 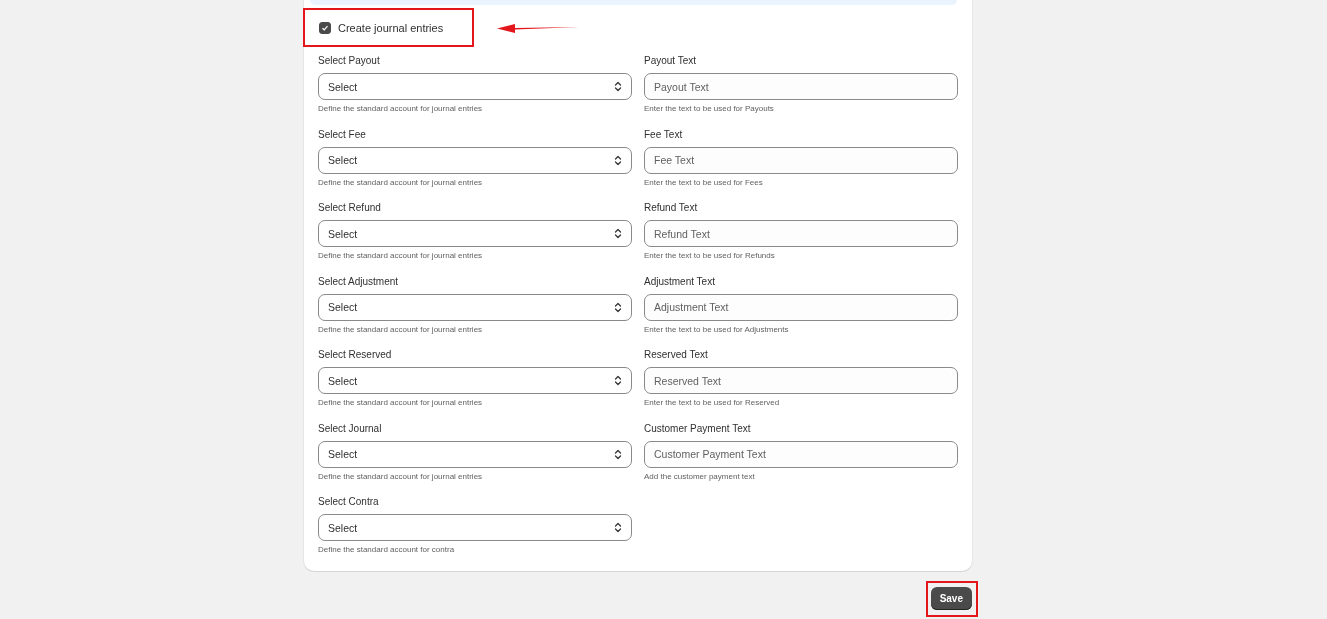 I want to click on help-text: Add the customer payment text, so click(x=700, y=476).